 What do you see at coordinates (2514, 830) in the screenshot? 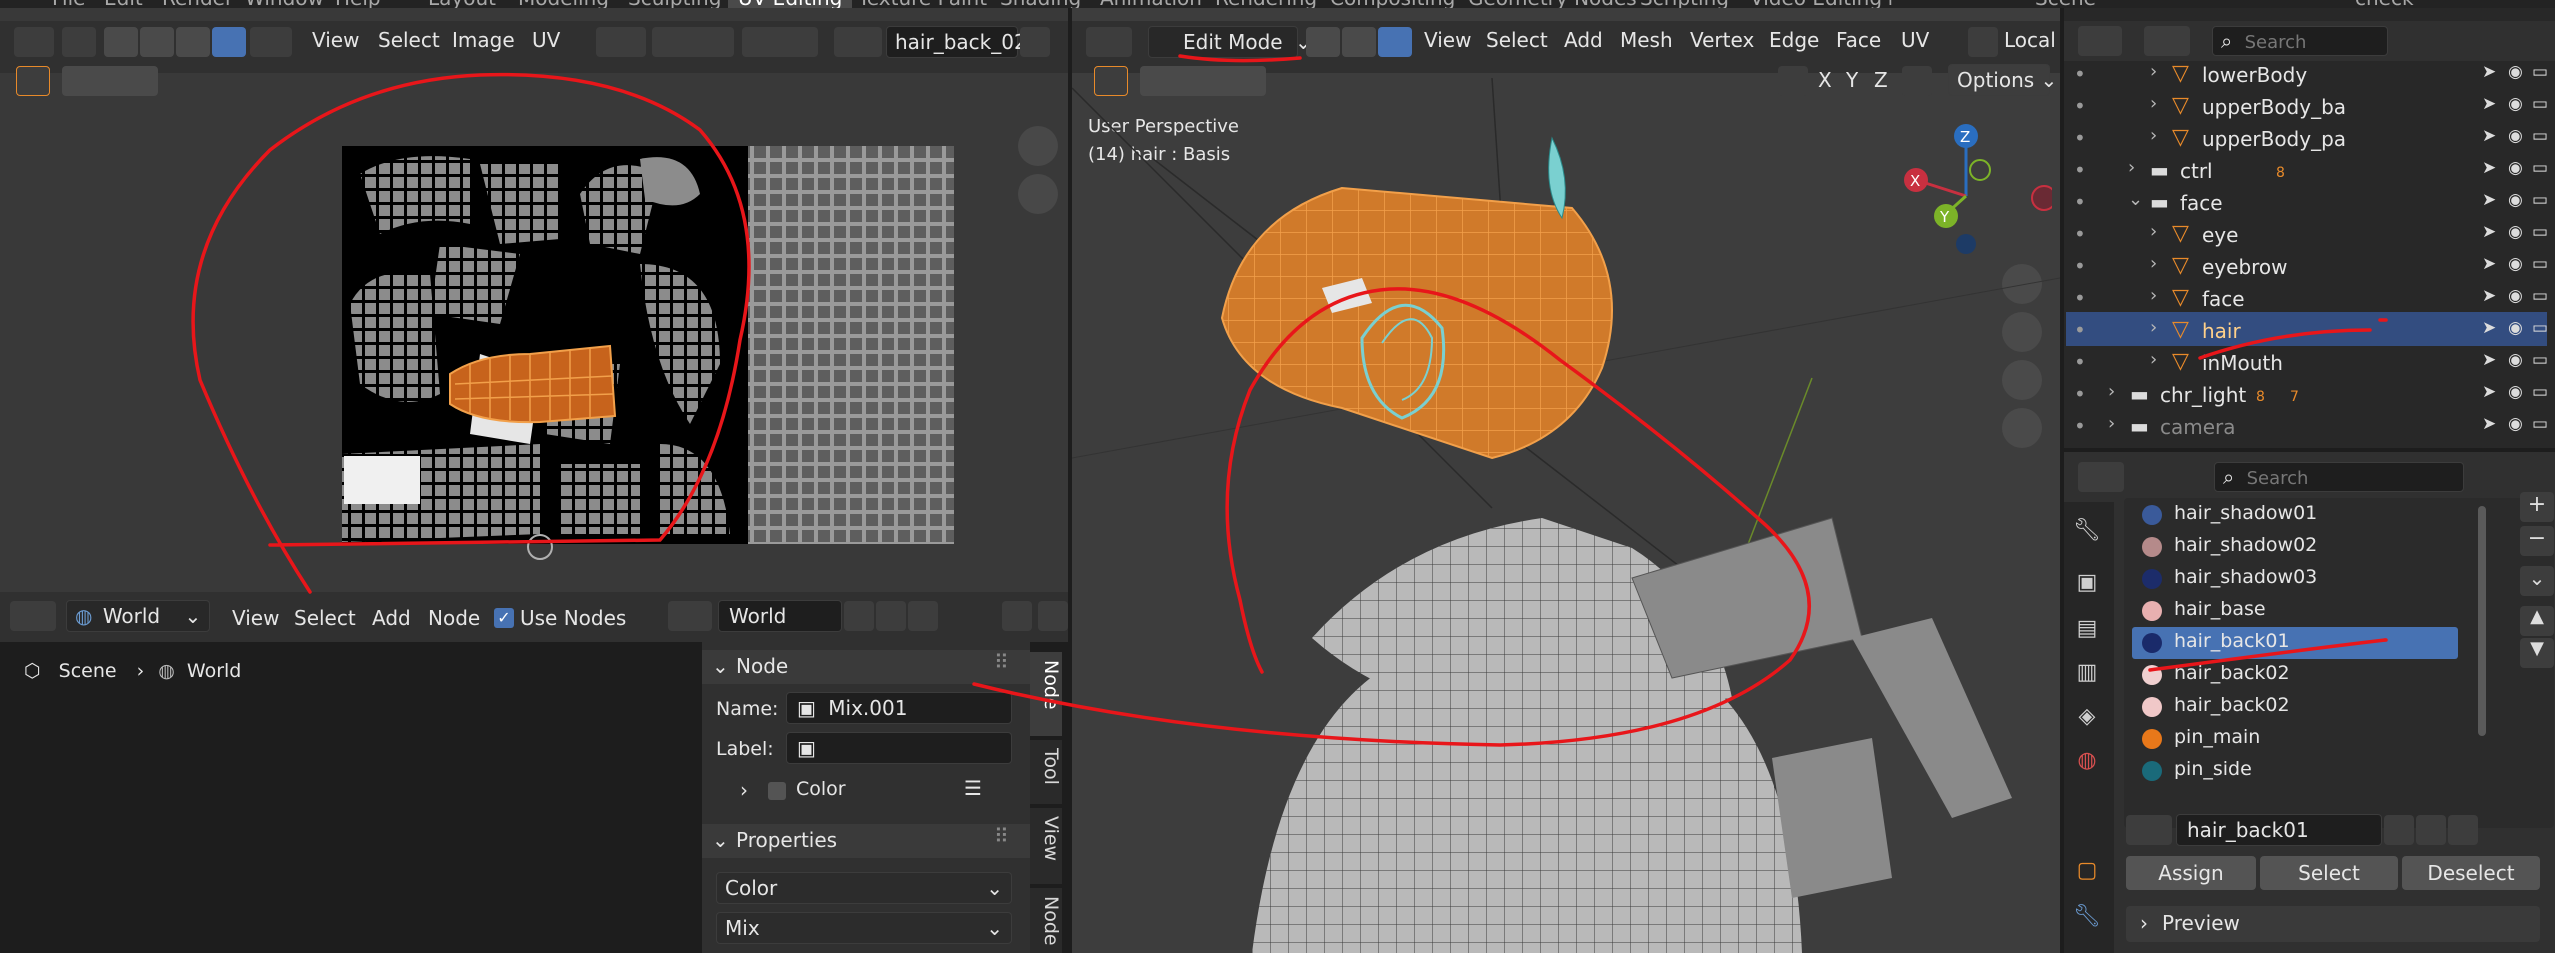
I see `link-mode-icon` at bounding box center [2514, 830].